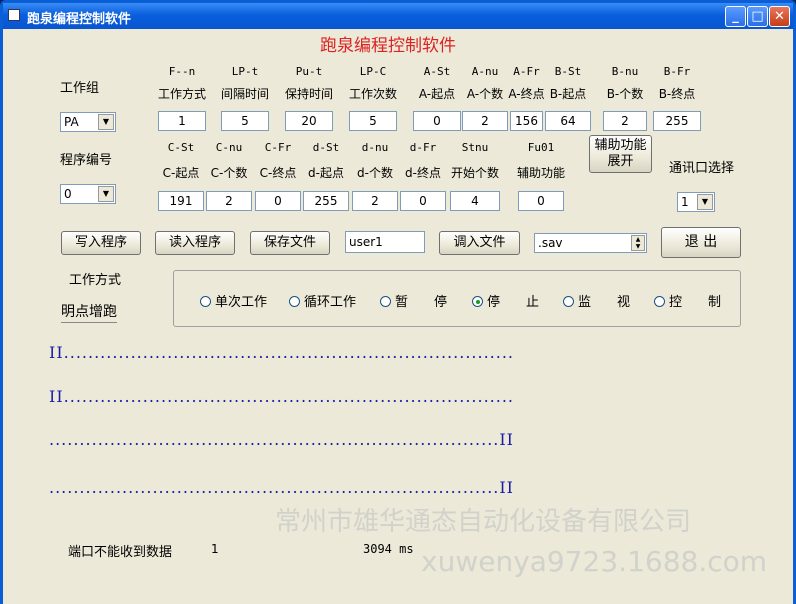 Image resolution: width=796 pixels, height=604 pixels. I want to click on radio-control: 控 制, so click(687, 300).